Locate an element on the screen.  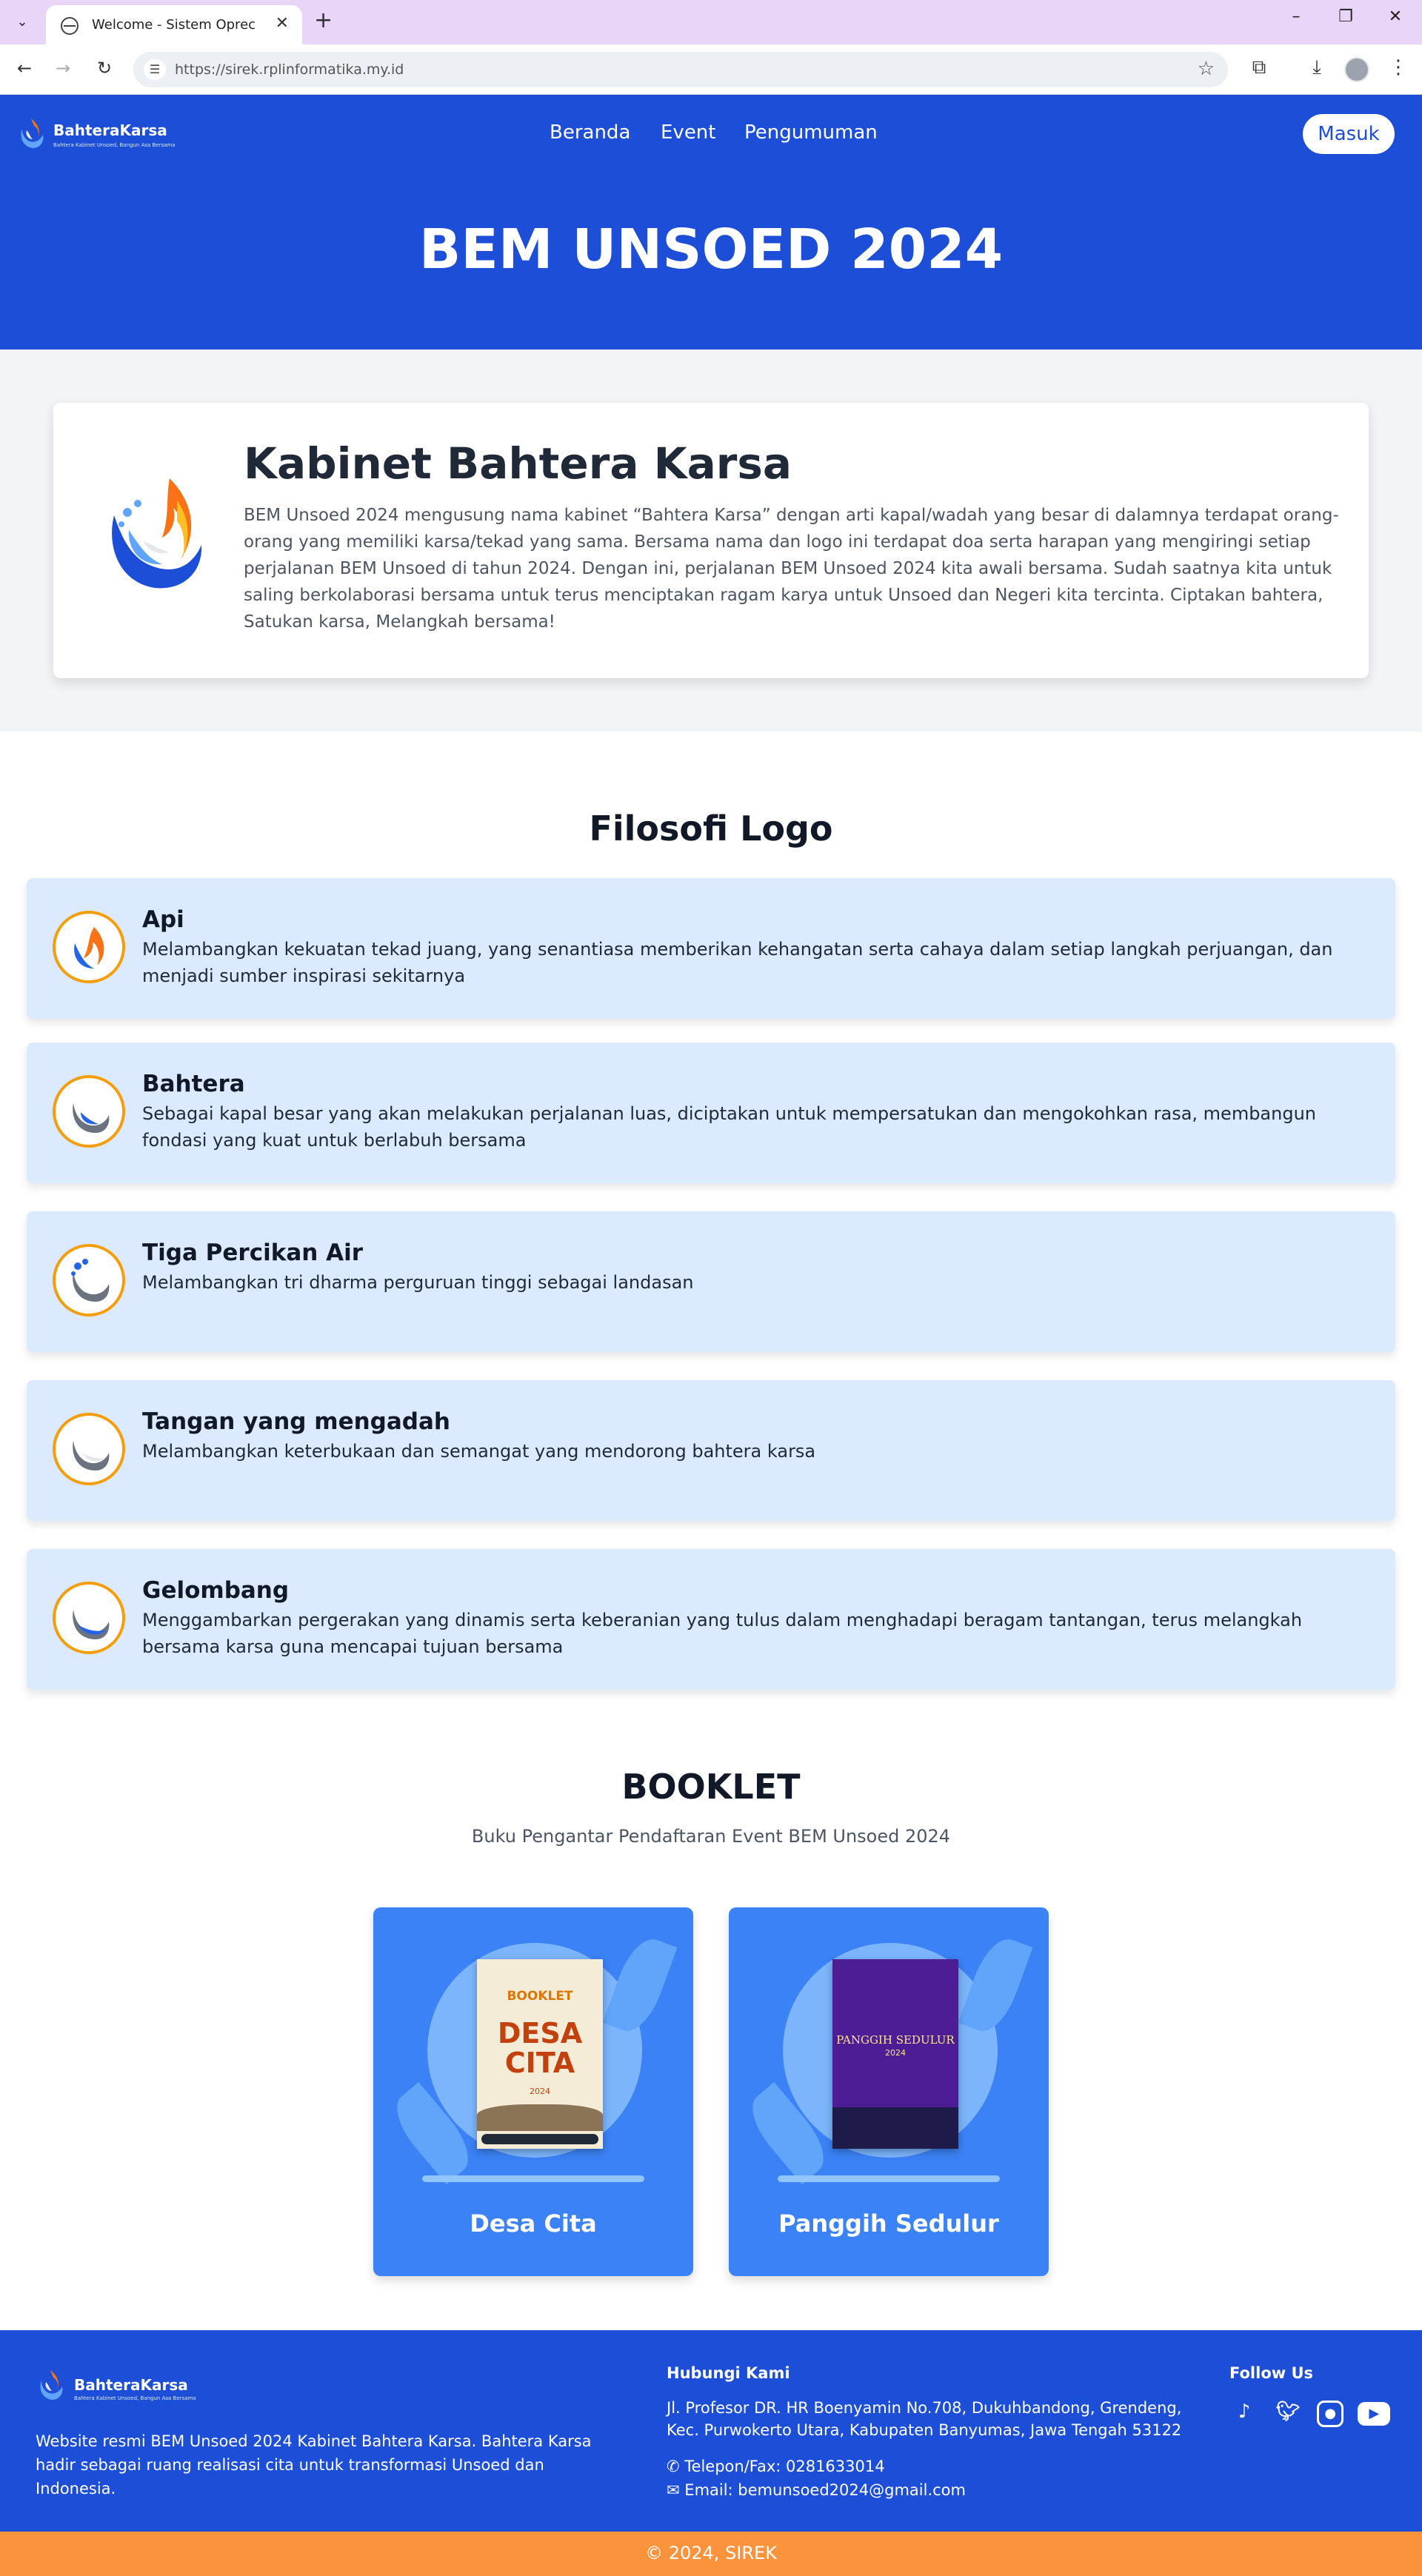
open-hand-icon is located at coordinates (89, 1449).